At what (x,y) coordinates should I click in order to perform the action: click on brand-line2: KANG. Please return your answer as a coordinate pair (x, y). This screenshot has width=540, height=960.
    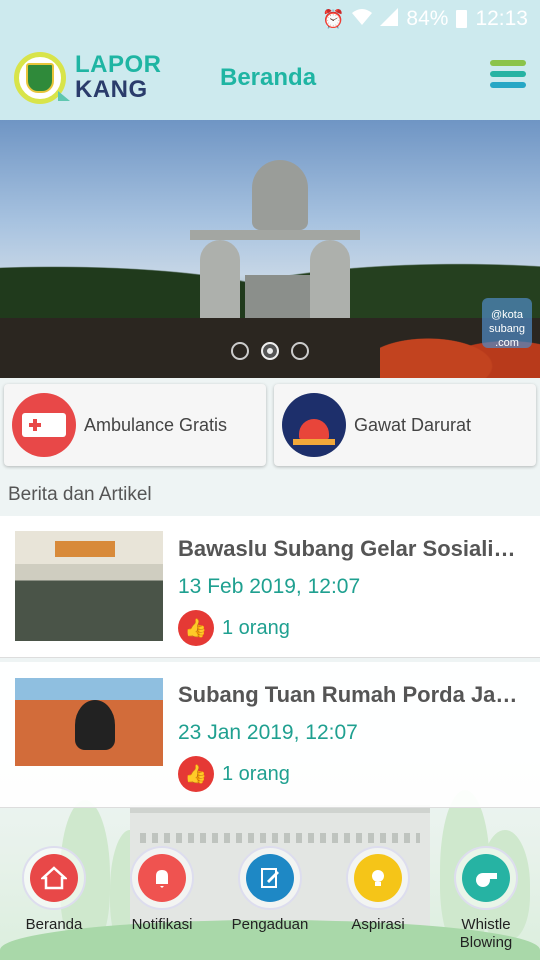
    Looking at the image, I should click on (111, 89).